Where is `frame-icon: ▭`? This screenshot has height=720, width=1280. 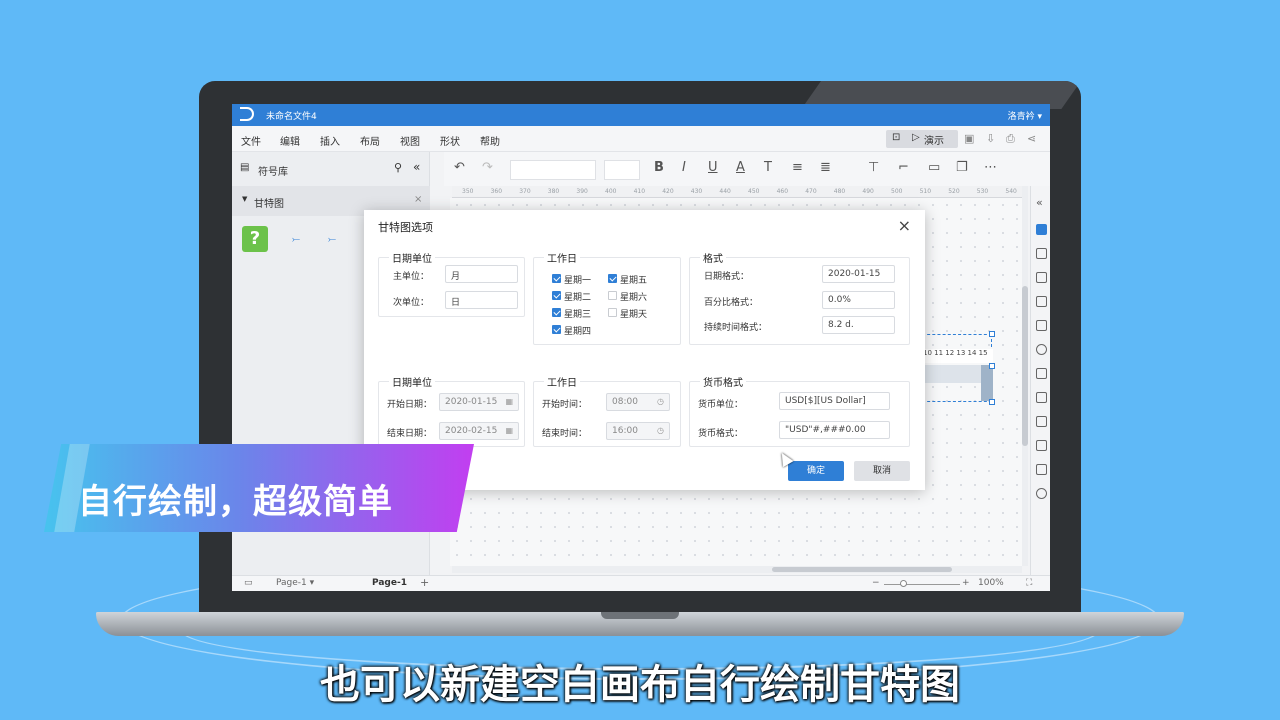 frame-icon: ▭ is located at coordinates (934, 167).